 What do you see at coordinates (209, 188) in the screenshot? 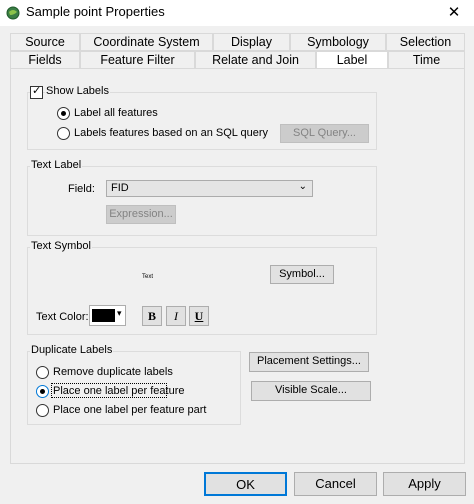
I see `field-select: FID ⌄` at bounding box center [209, 188].